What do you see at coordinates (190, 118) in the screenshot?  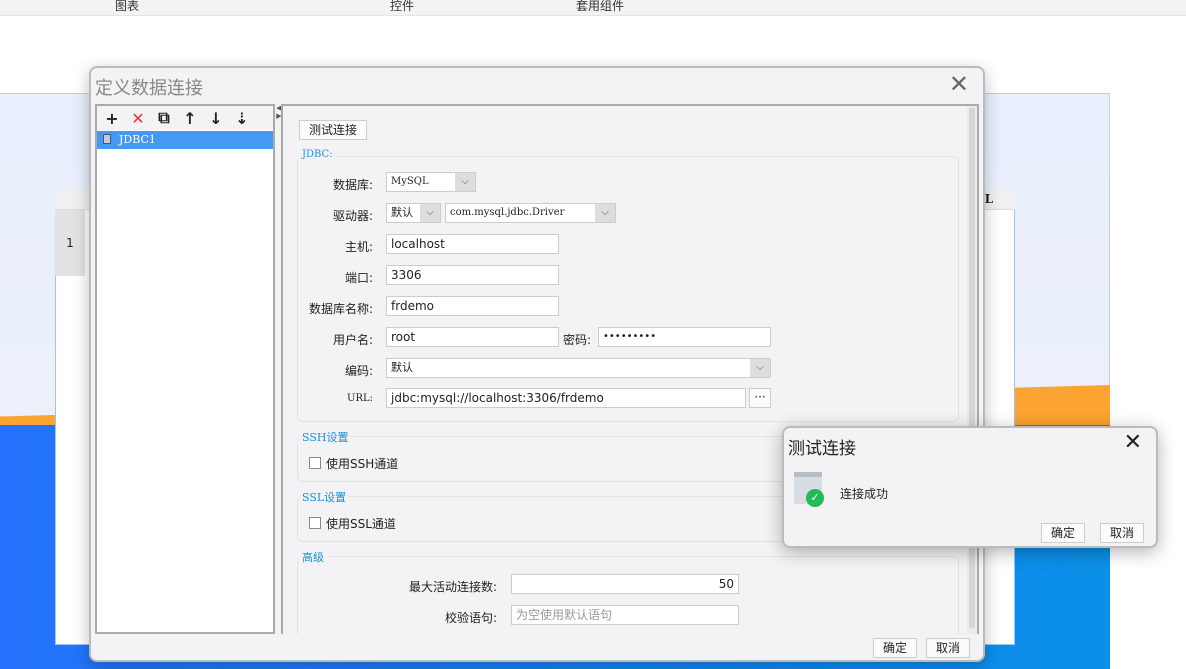 I see `move-up-icon: ↑` at bounding box center [190, 118].